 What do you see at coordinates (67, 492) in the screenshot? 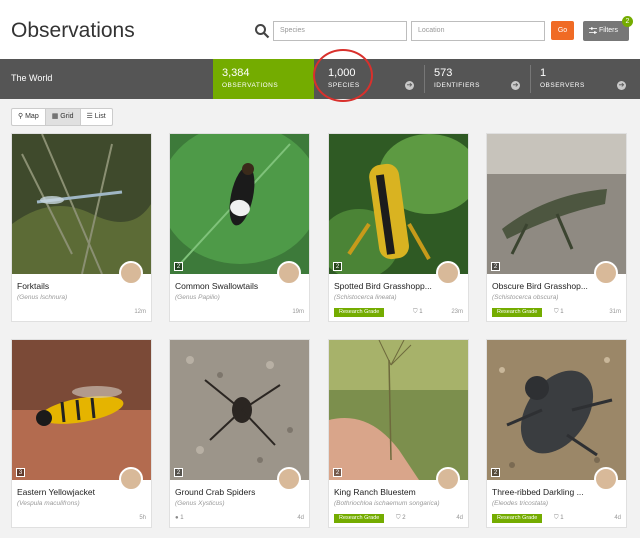
I see `species-name: Eastern Yellowjacket` at bounding box center [67, 492].